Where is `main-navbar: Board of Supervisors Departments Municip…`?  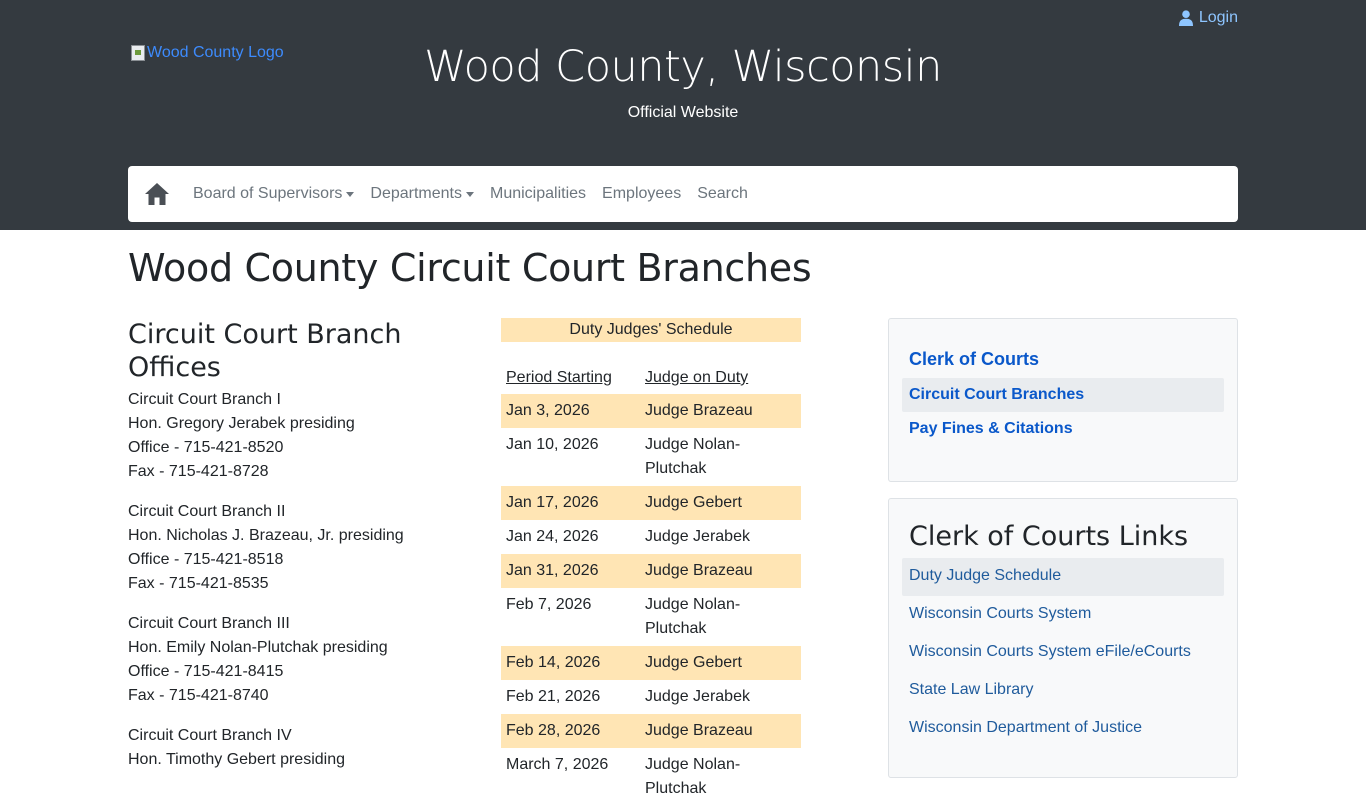 main-navbar: Board of Supervisors Departments Municip… is located at coordinates (683, 194).